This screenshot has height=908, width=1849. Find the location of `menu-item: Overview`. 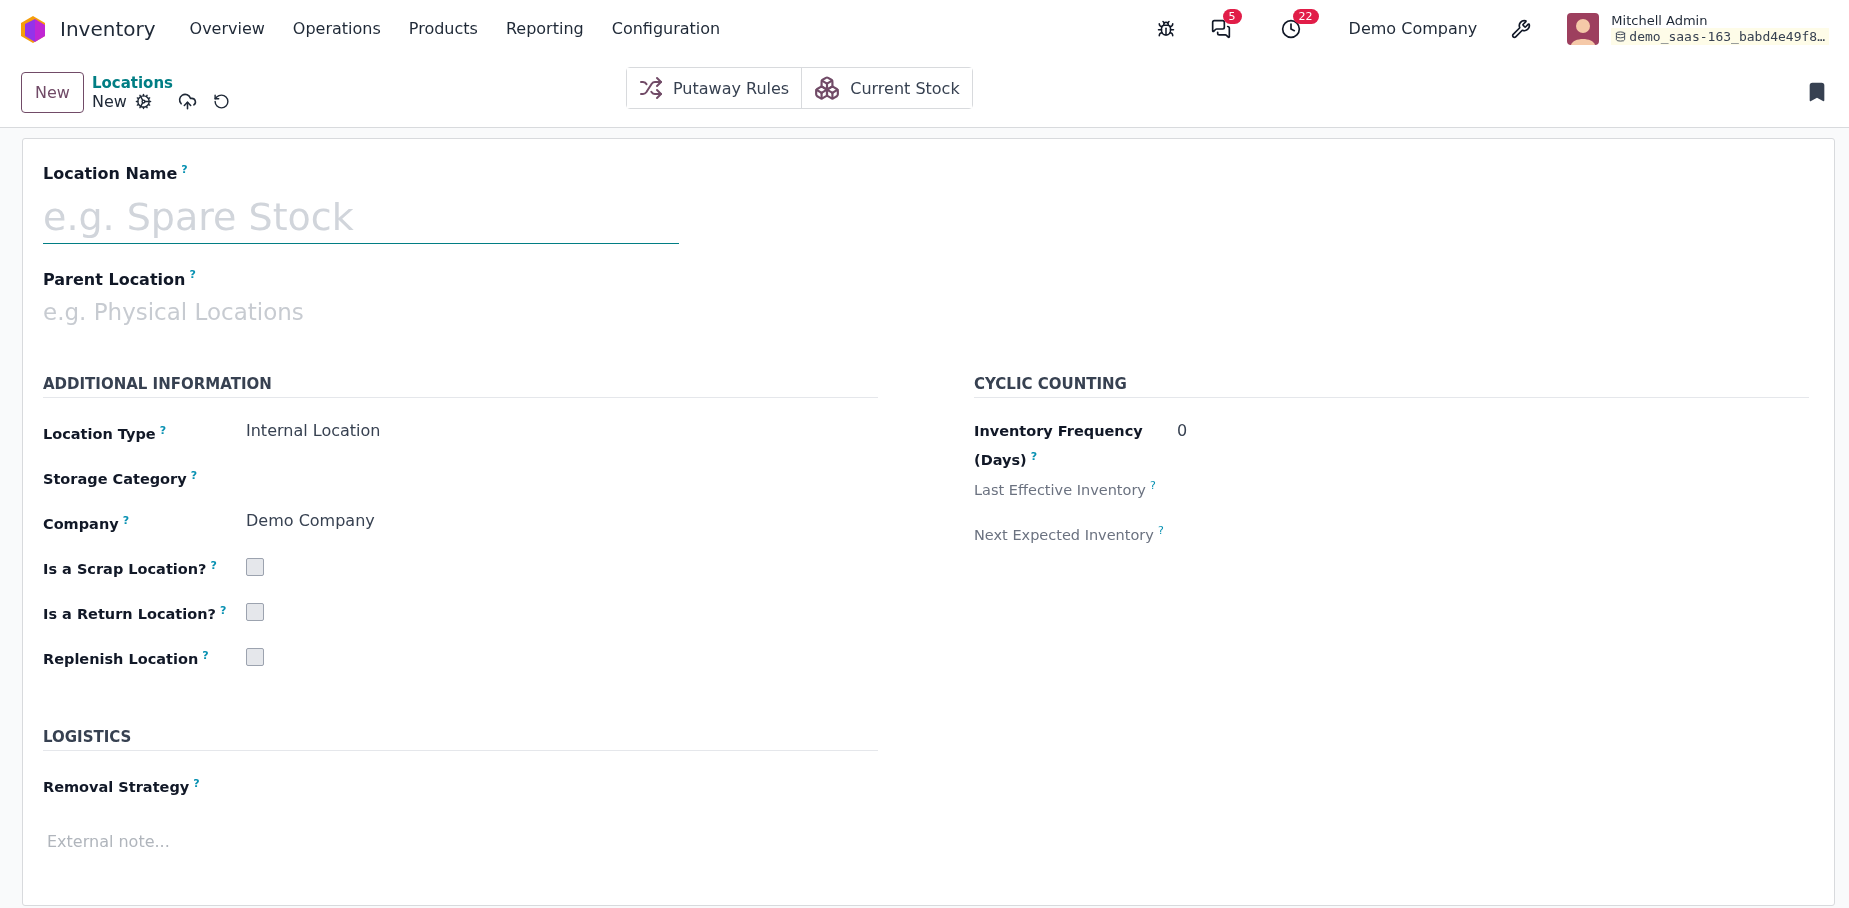

menu-item: Overview is located at coordinates (227, 28).